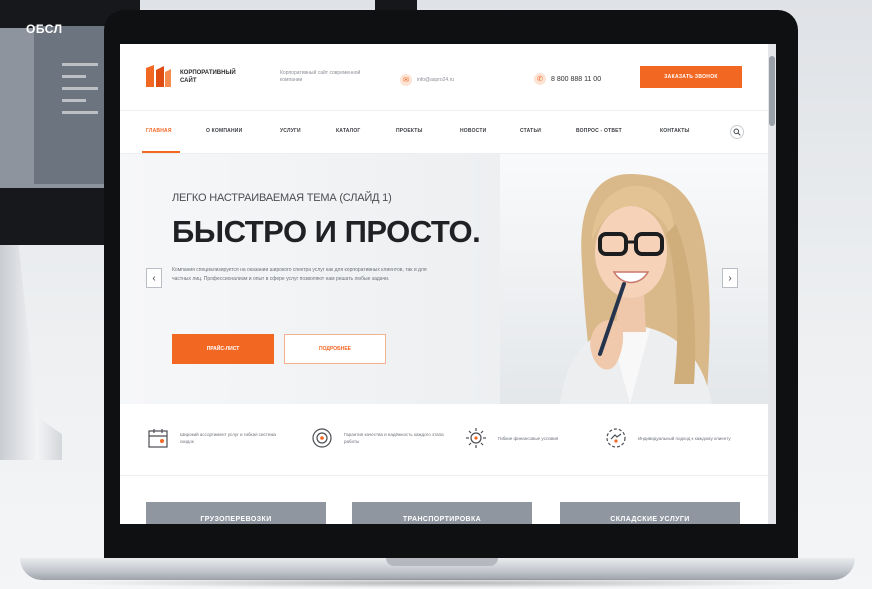 The height and width of the screenshot is (589, 872). What do you see at coordinates (540, 79) in the screenshot?
I see `phone-icon: ✆` at bounding box center [540, 79].